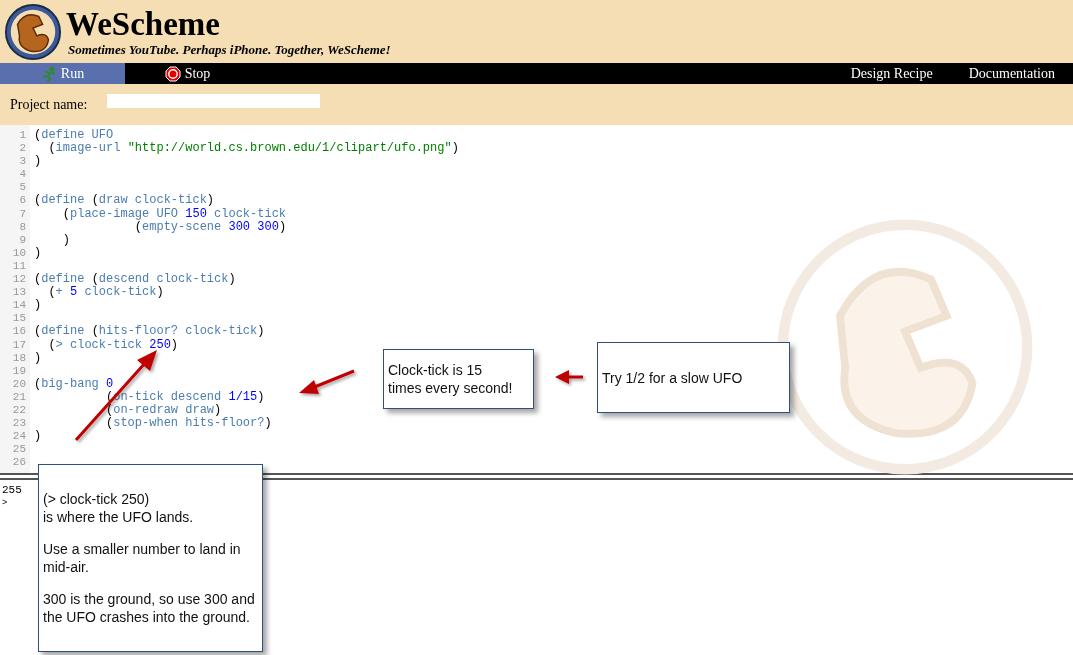 The height and width of the screenshot is (655, 1073). What do you see at coordinates (18, 463) in the screenshot?
I see `line-number: 26` at bounding box center [18, 463].